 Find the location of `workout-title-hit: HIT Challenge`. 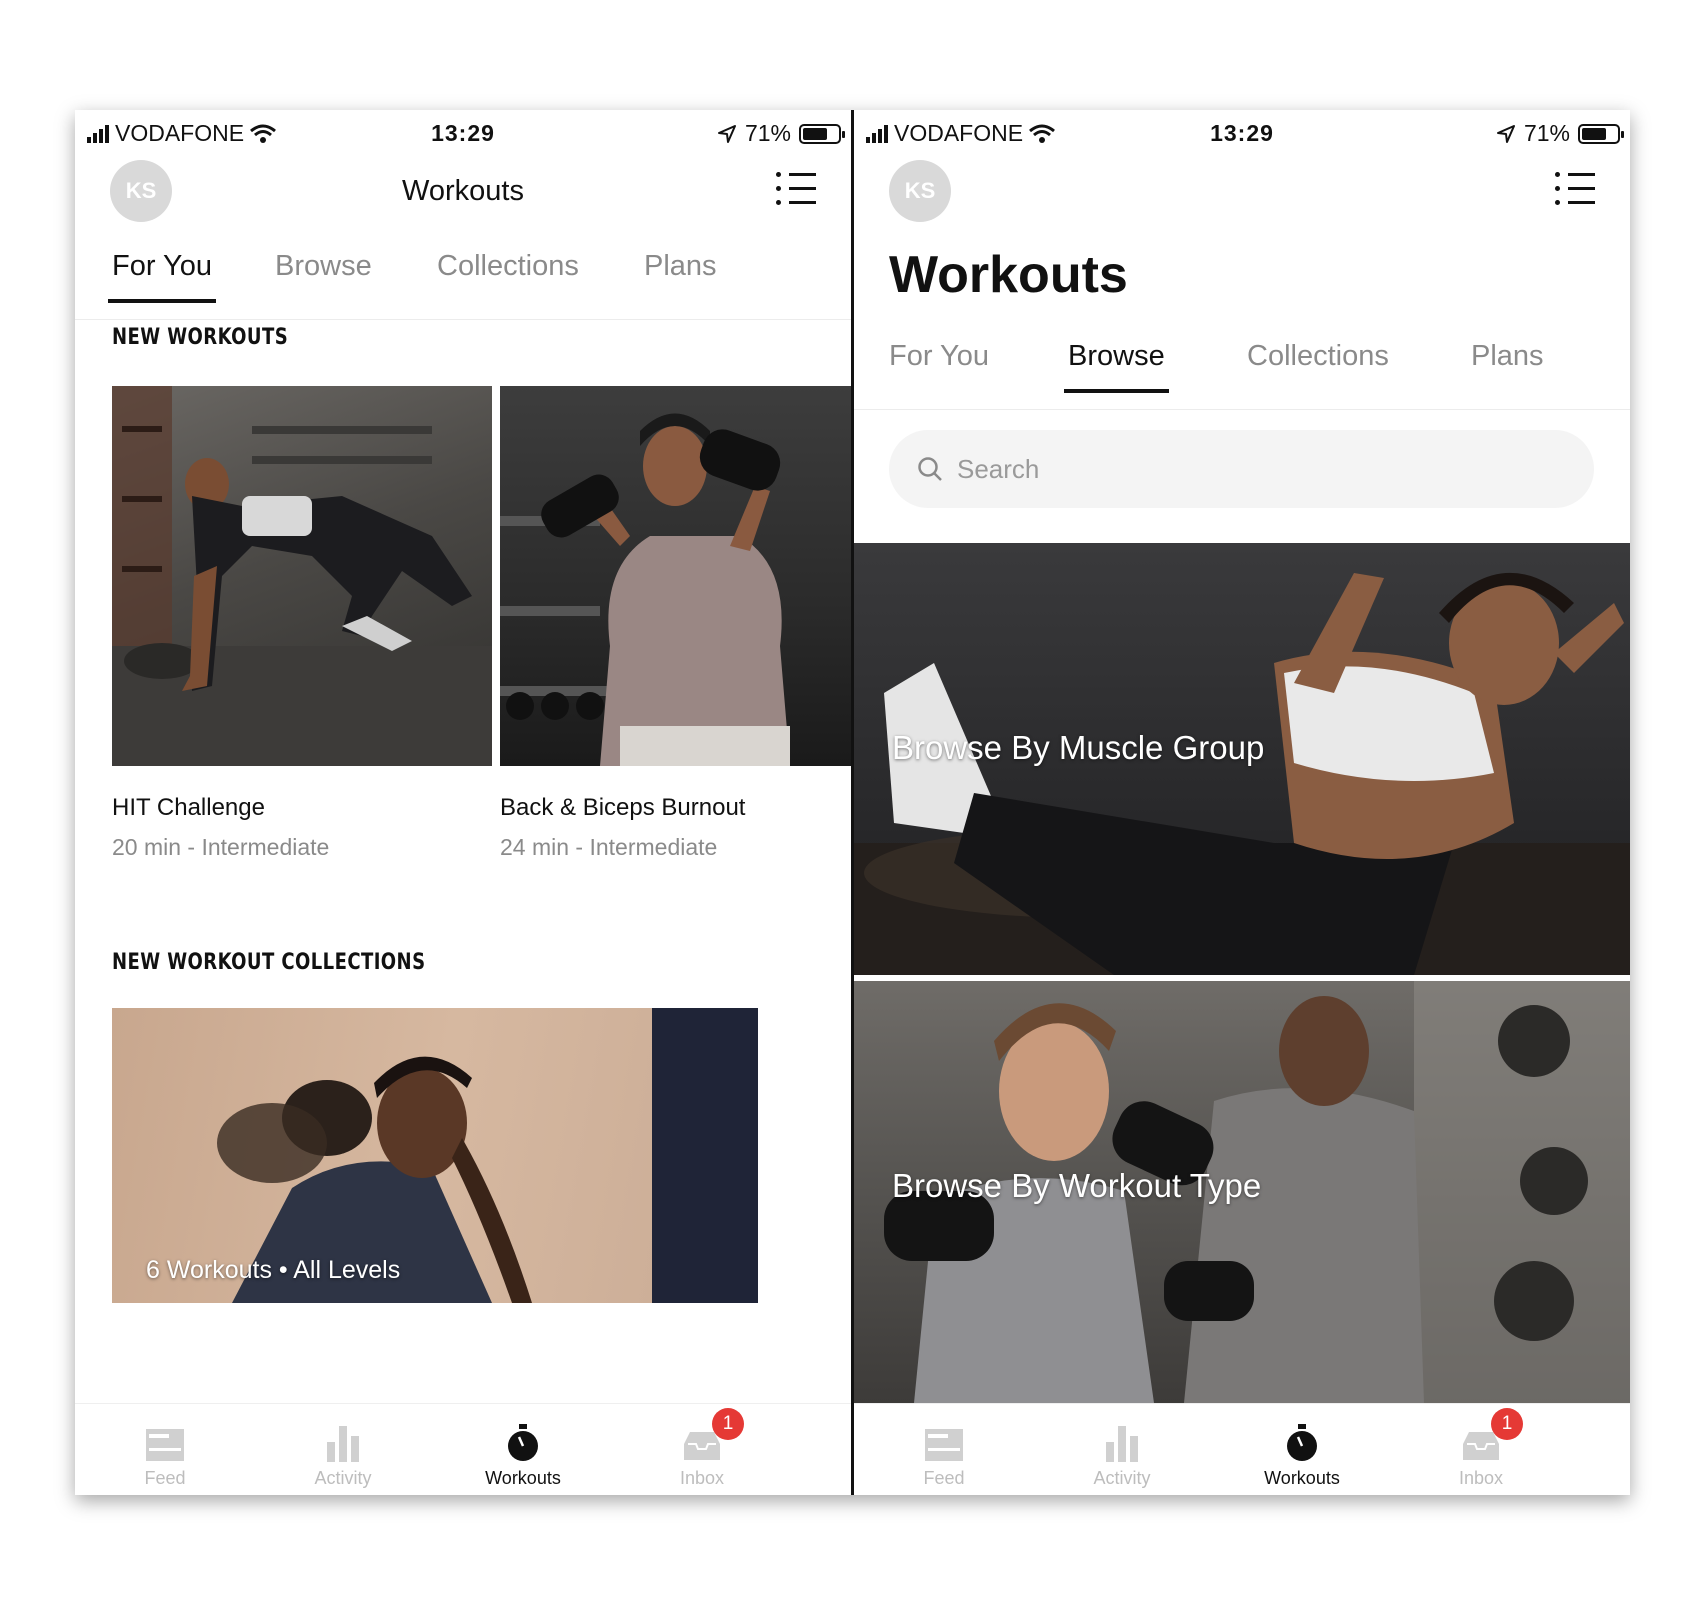

workout-title-hit: HIT Challenge is located at coordinates (188, 808).